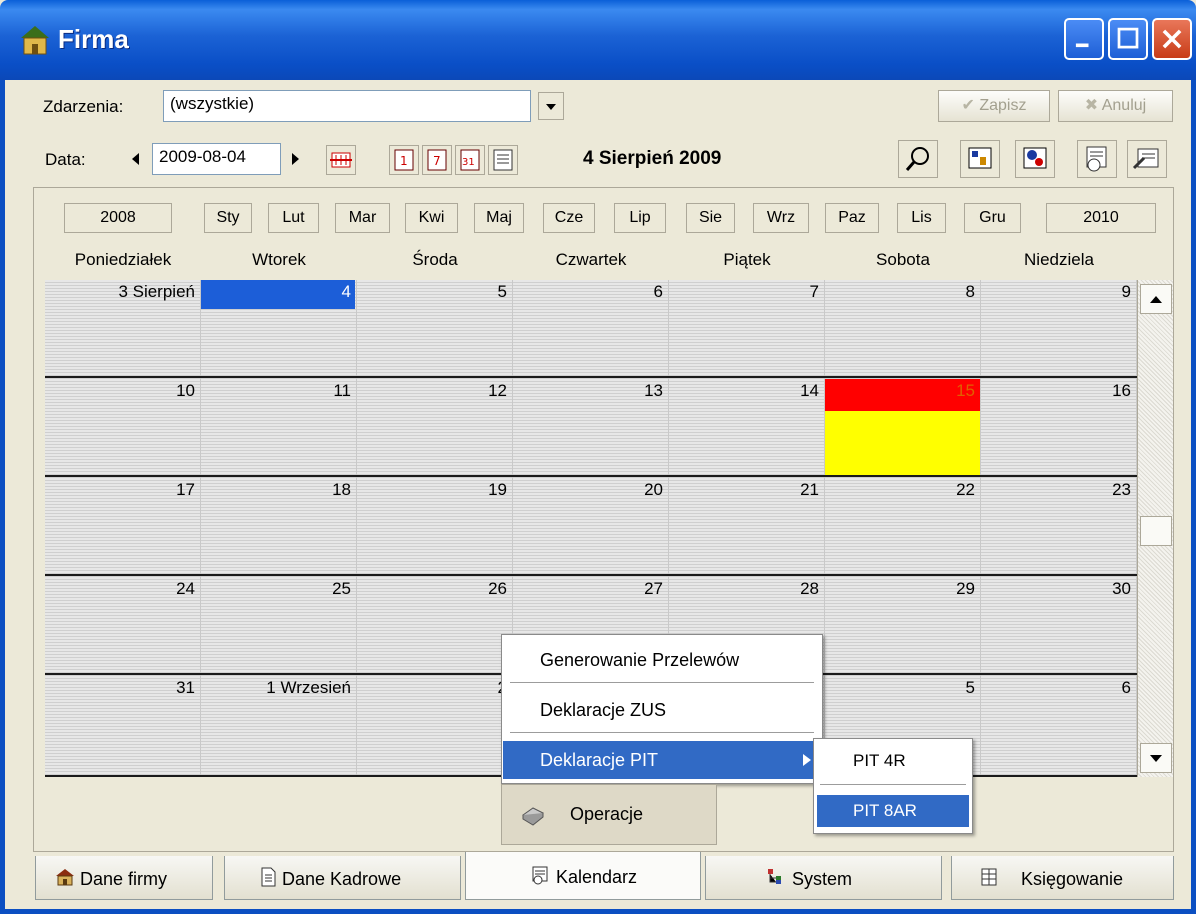 This screenshot has width=1196, height=914. What do you see at coordinates (341, 160) in the screenshot?
I see `cancel-date-button` at bounding box center [341, 160].